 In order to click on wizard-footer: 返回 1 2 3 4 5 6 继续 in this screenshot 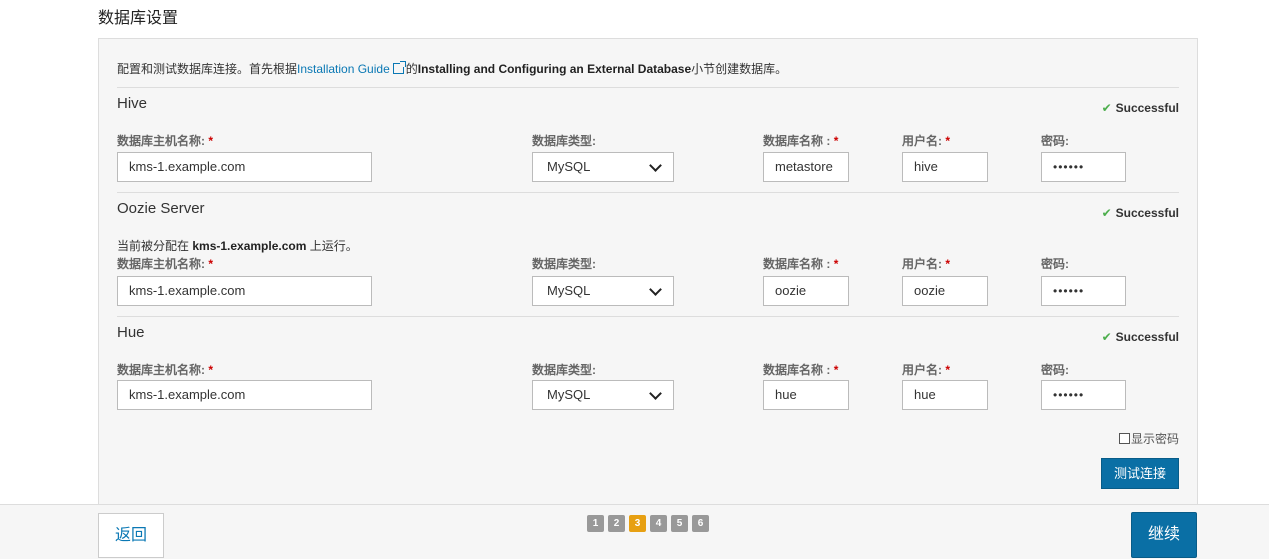, I will do `click(634, 531)`.